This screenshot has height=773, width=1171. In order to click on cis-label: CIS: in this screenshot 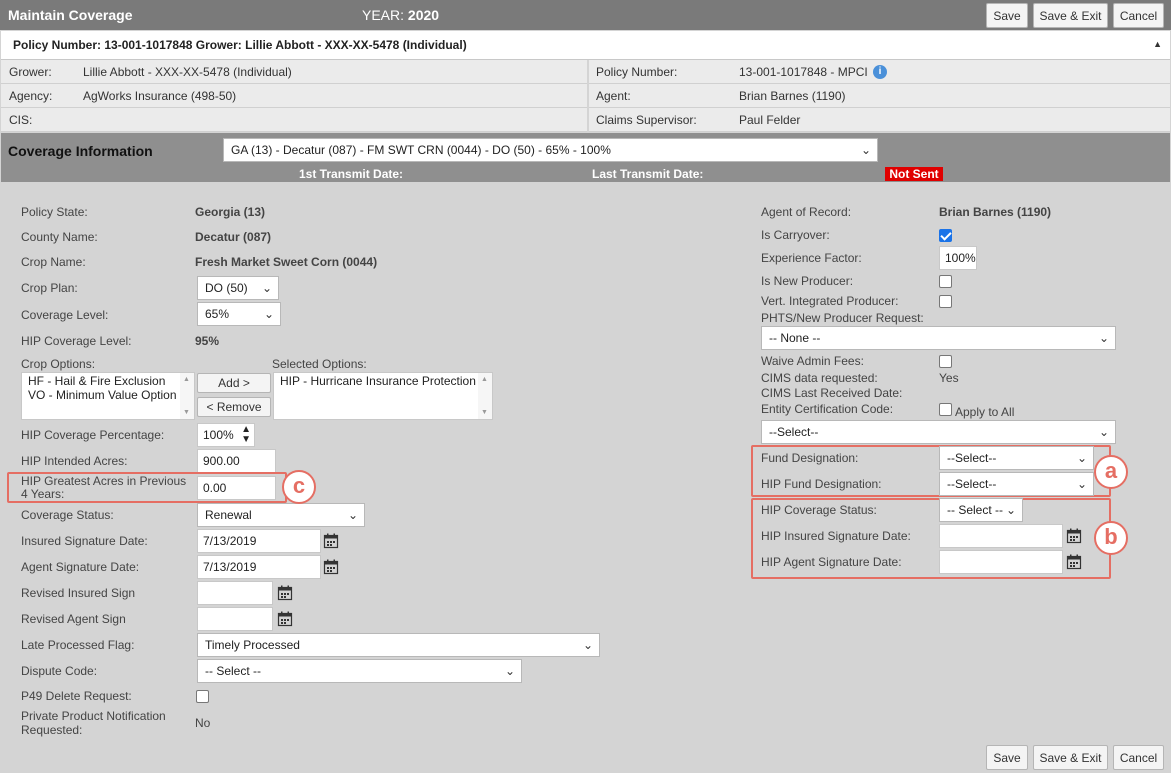, I will do `click(21, 120)`.